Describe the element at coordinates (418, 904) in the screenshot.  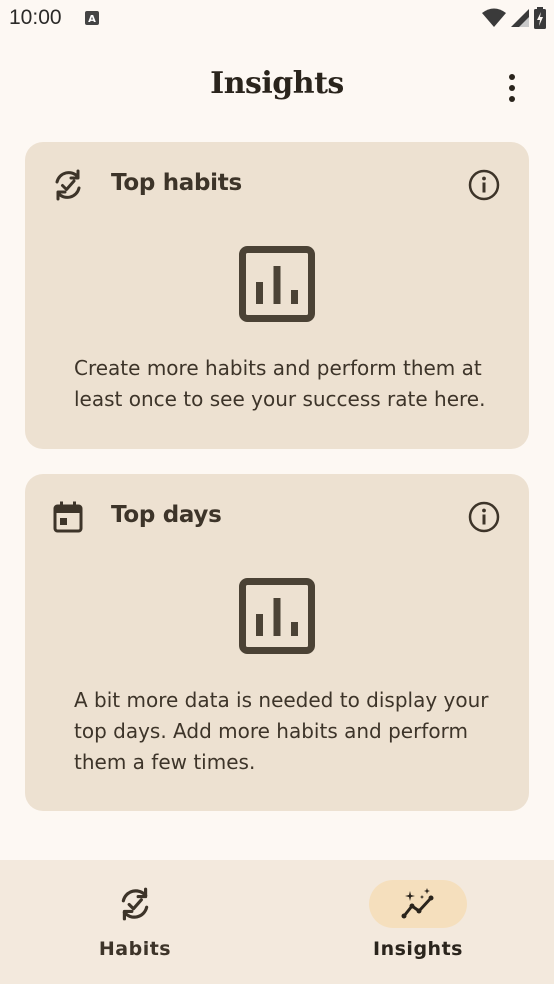
I see `insights-sparkle-icon` at that location.